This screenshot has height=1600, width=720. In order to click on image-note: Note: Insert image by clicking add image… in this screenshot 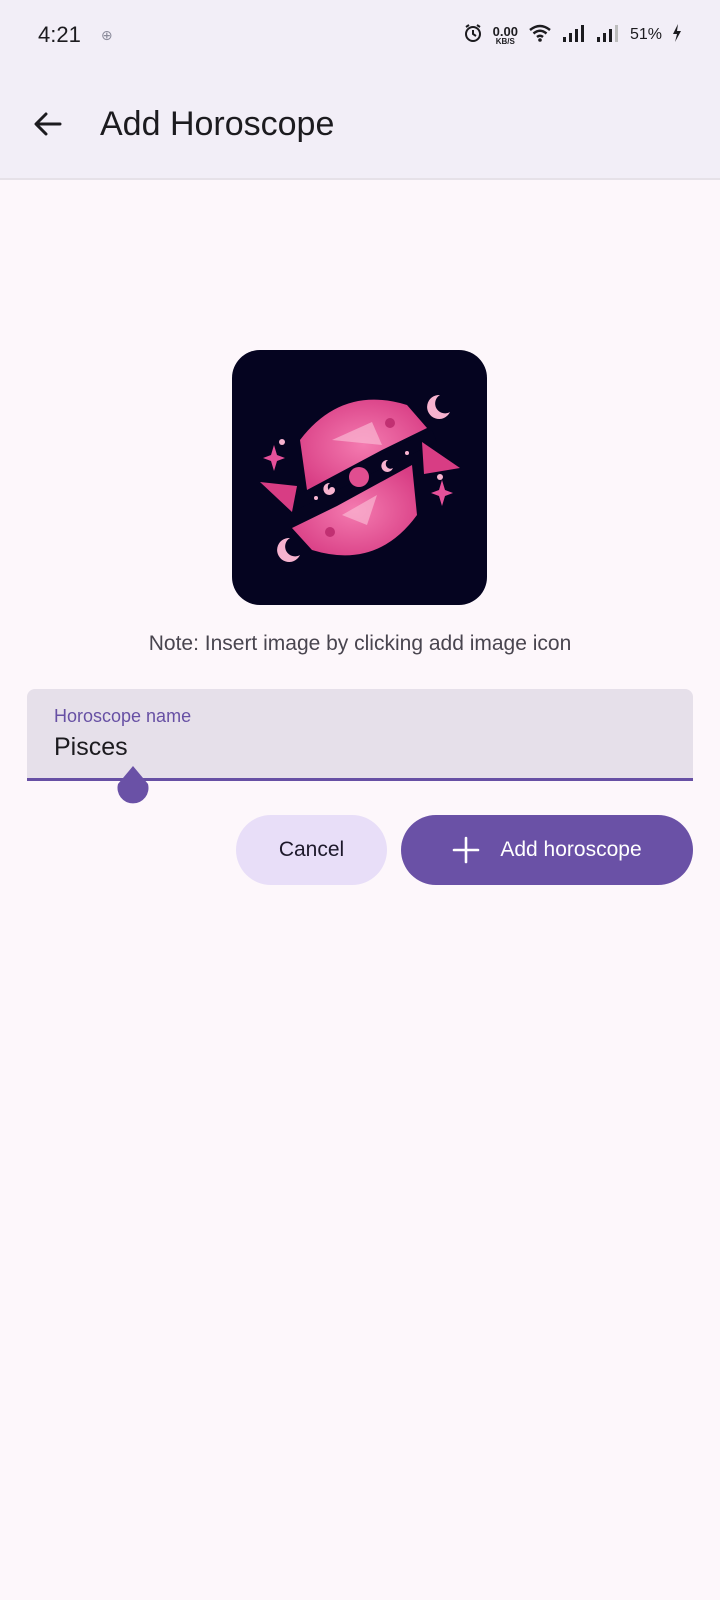, I will do `click(360, 643)`.